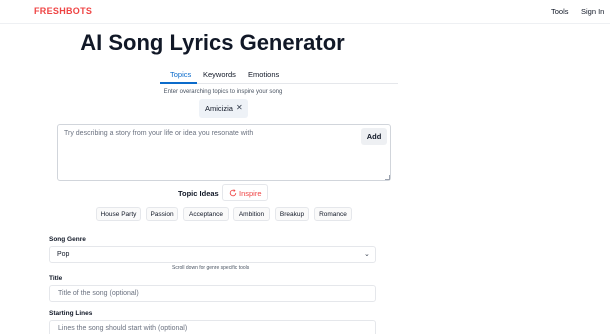 The image size is (610, 334). Describe the element at coordinates (219, 74) in the screenshot. I see `tab-keywords: Keywords` at that location.